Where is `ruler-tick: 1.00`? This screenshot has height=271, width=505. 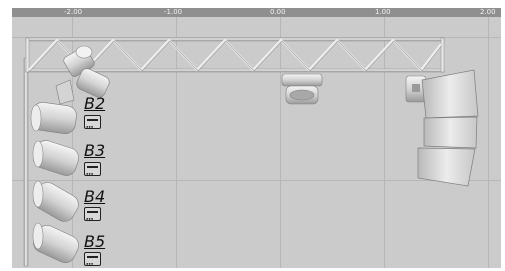 ruler-tick: 1.00 is located at coordinates (383, 12).